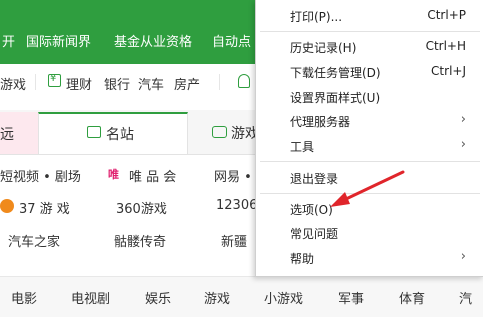 Image resolution: width=483 pixels, height=317 pixels. What do you see at coordinates (374, 185) in the screenshot?
I see `annotation-arrow-shaft` at bounding box center [374, 185].